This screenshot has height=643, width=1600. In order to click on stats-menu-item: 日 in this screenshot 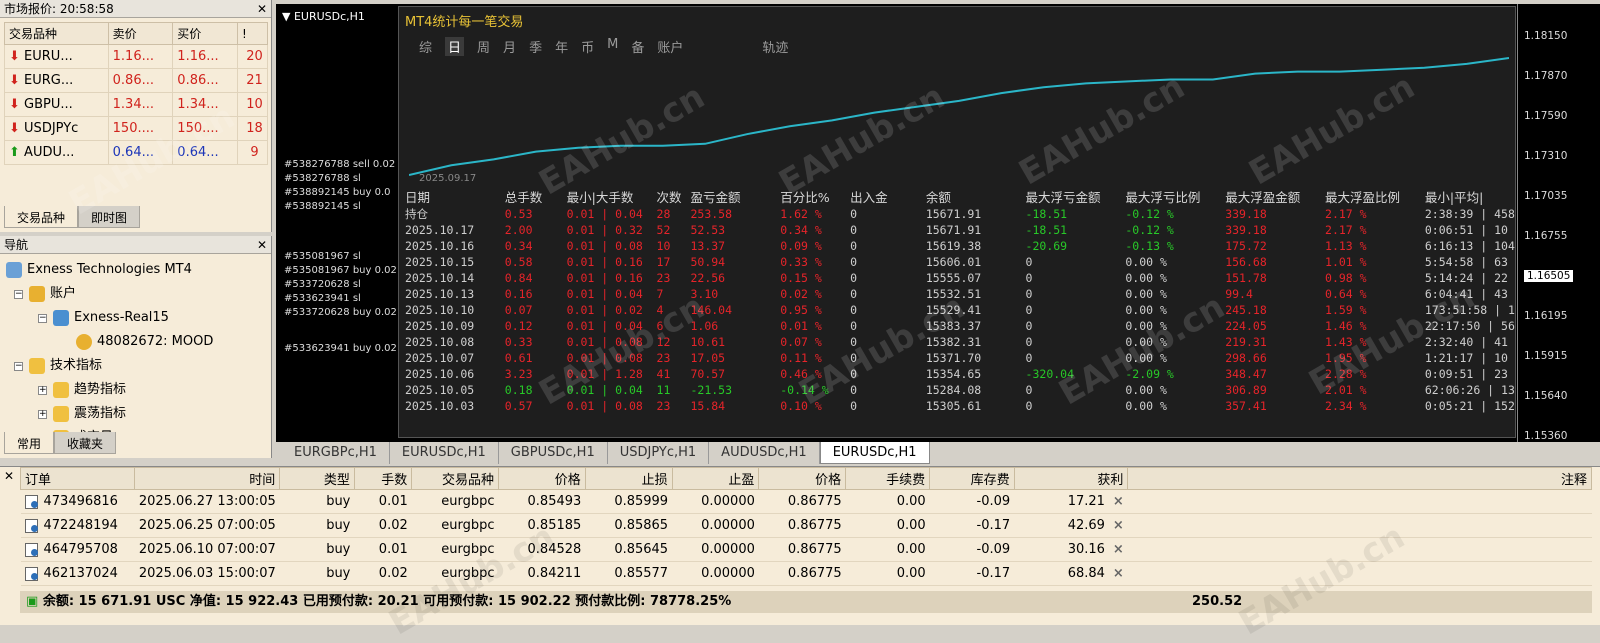, I will do `click(455, 46)`.